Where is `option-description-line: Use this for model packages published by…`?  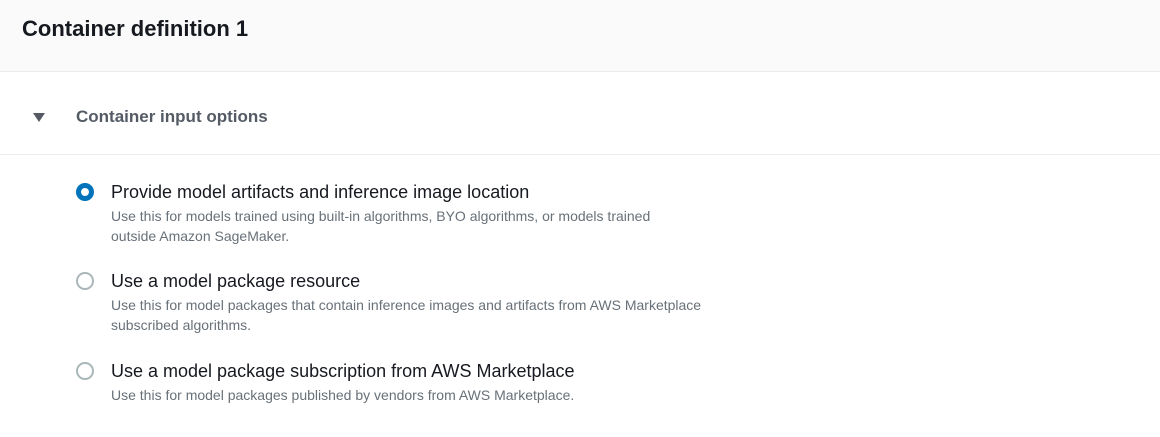 option-description-line: Use this for model packages published by… is located at coordinates (343, 395).